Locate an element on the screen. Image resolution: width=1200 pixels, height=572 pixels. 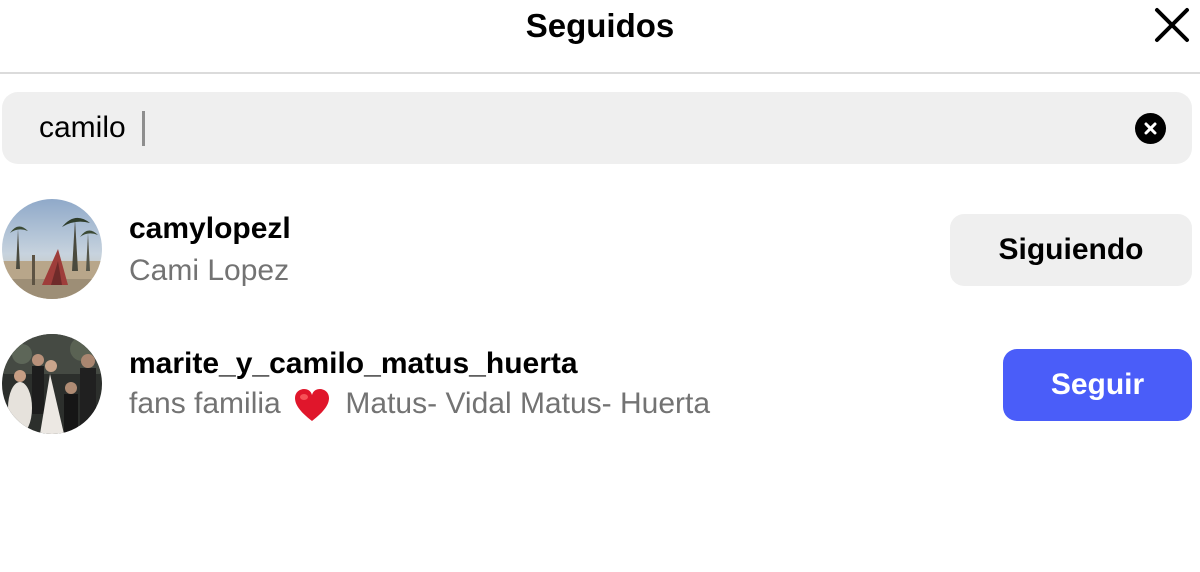
full-name: fans familia Matus- Vidal Matus- Huerta is located at coordinates (419, 405).